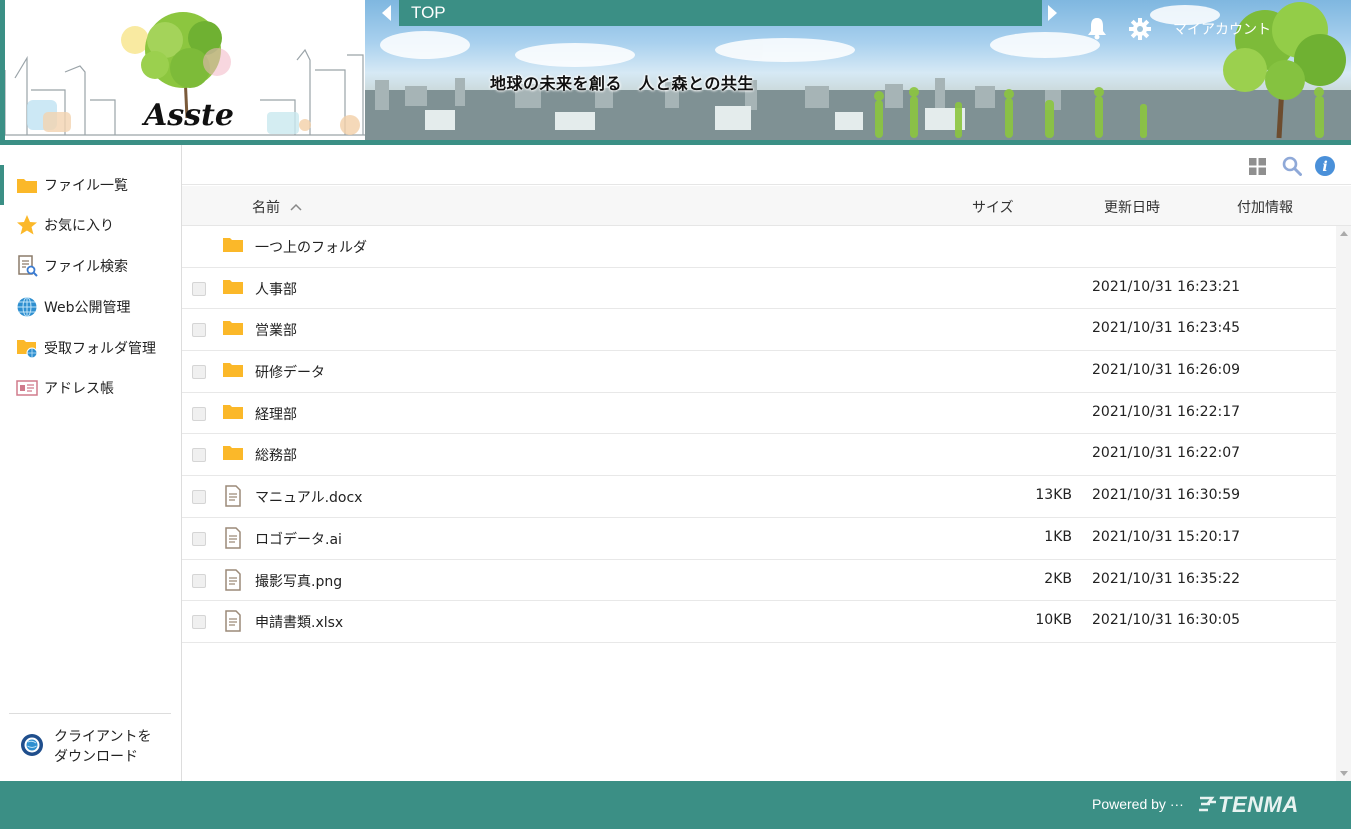 The image size is (1351, 829). What do you see at coordinates (759, 497) in the screenshot?
I see `table-row: マニュアル.docx 13KB 2021/10/31 16:30:59` at bounding box center [759, 497].